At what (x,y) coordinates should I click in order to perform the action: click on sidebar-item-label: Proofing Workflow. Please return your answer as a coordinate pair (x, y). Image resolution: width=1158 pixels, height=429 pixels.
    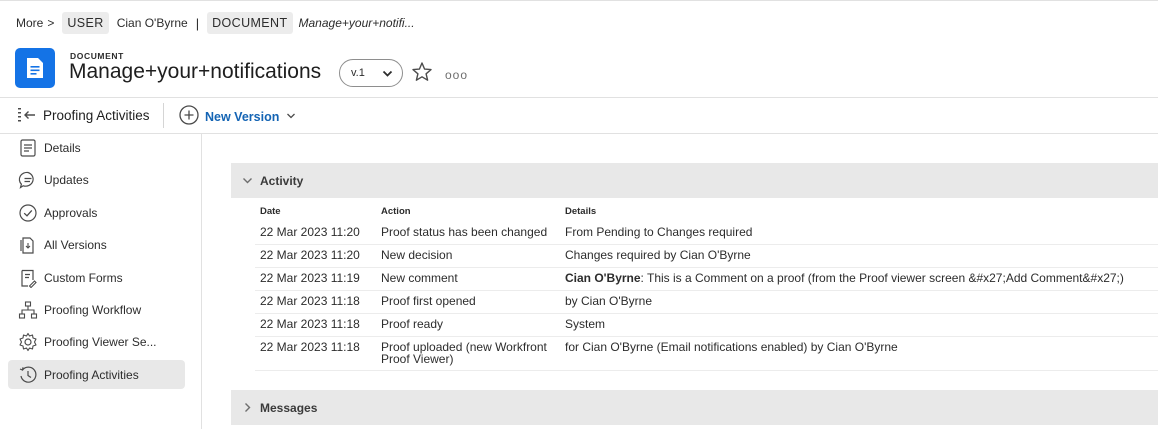
    Looking at the image, I should click on (93, 309).